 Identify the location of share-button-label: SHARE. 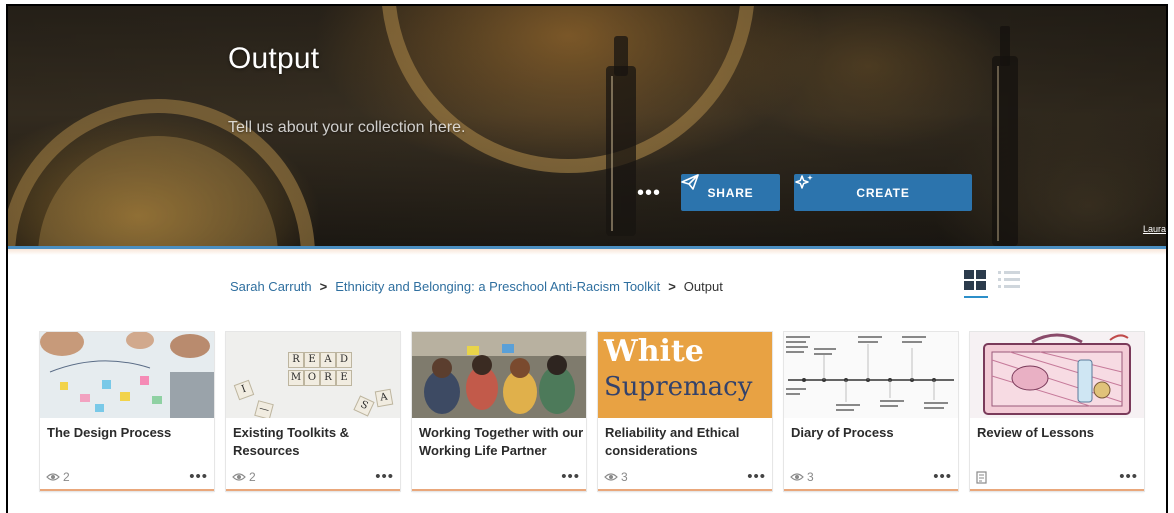
(730, 192).